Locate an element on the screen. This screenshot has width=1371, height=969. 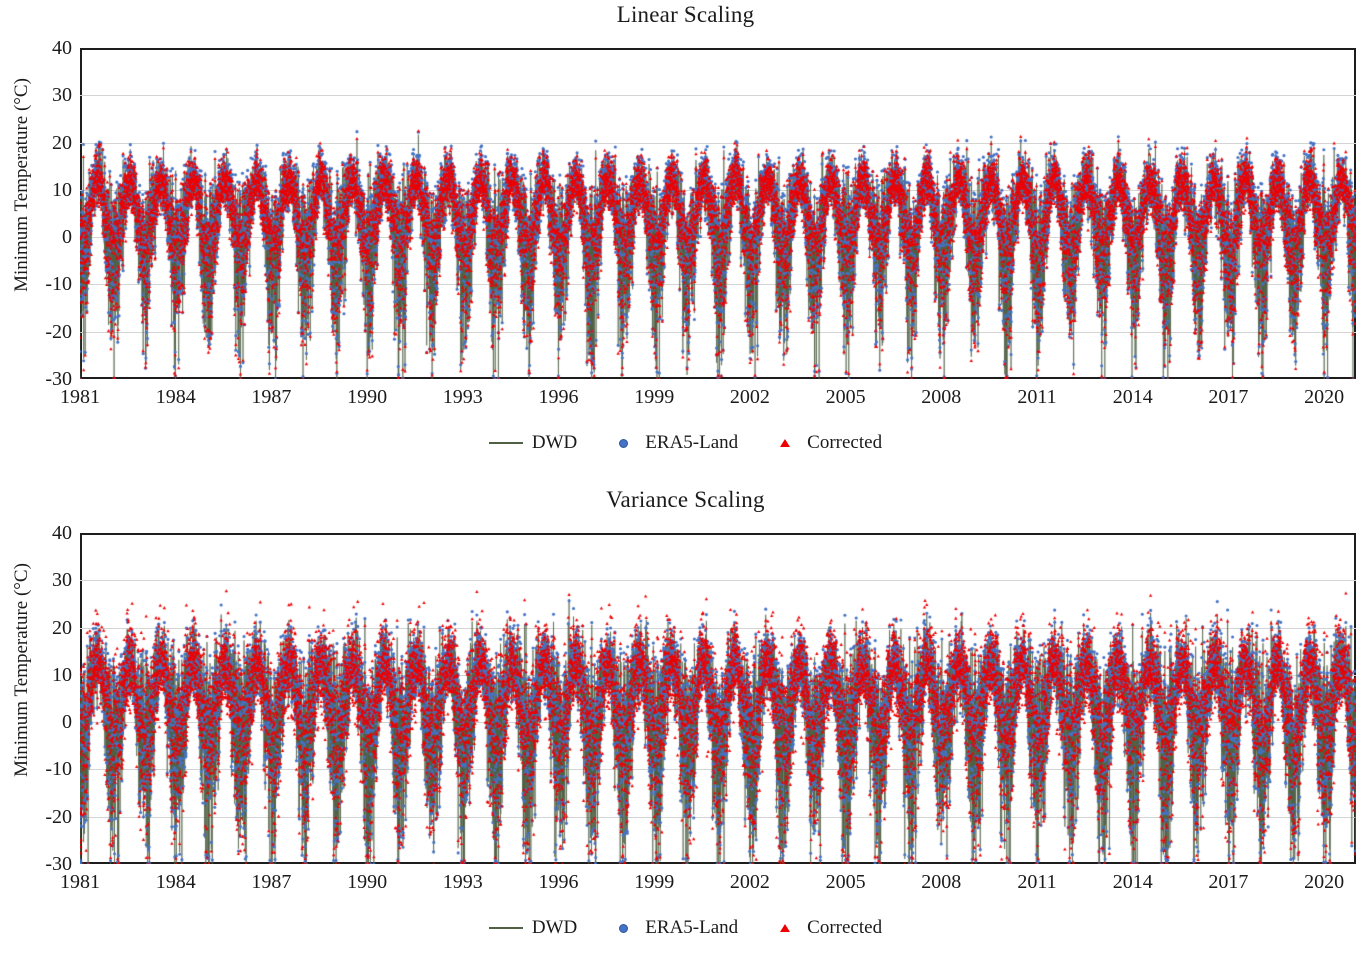
page-title: Linear Scaling is located at coordinates (685, 14).